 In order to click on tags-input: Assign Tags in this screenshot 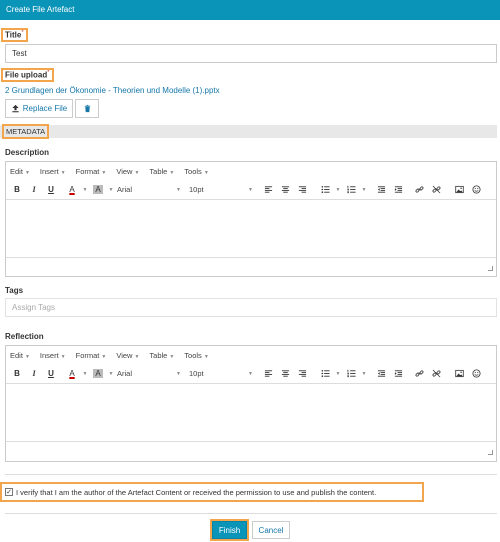, I will do `click(251, 307)`.